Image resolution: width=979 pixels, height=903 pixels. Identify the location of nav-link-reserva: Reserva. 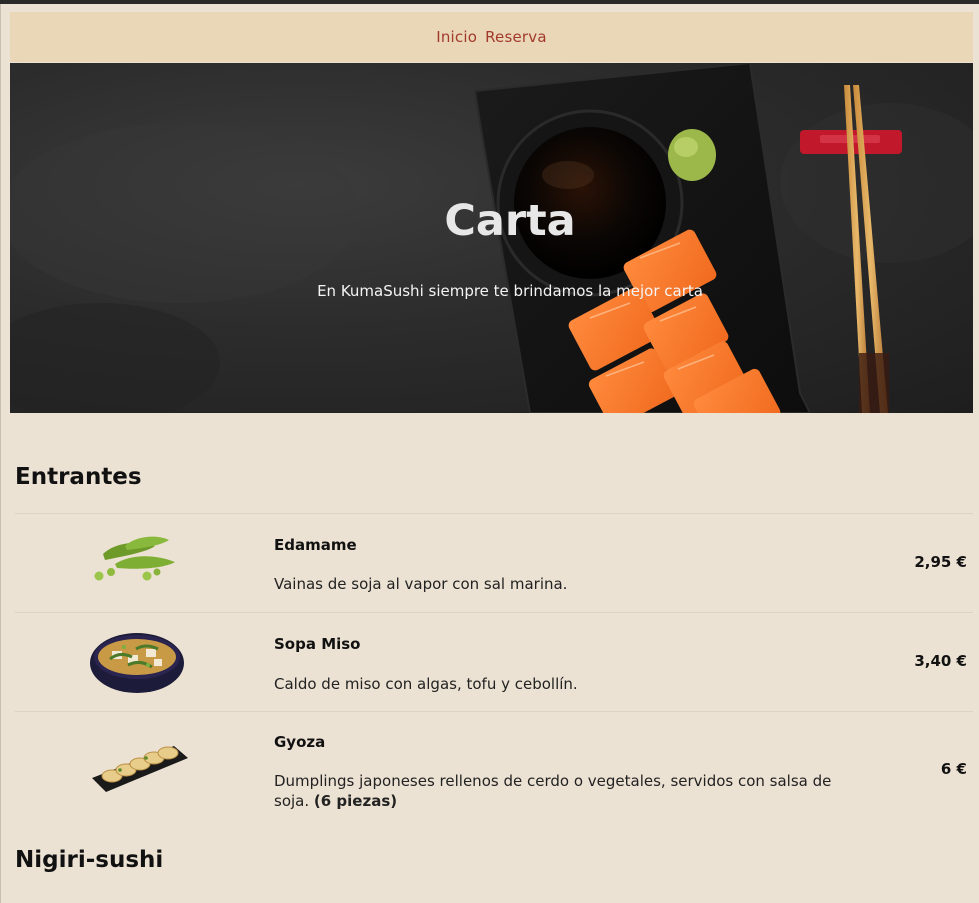
(516, 37).